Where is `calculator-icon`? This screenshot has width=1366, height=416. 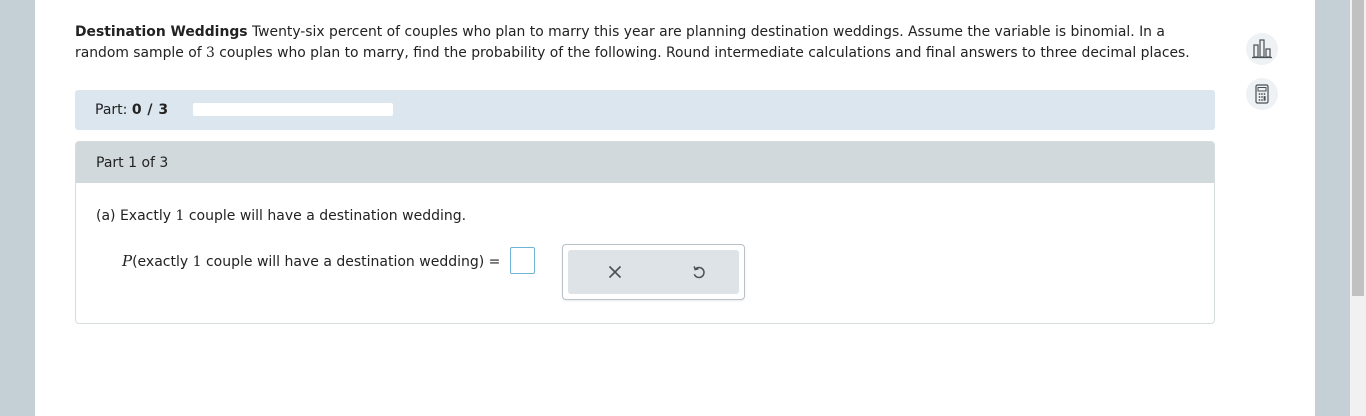 calculator-icon is located at coordinates (1262, 94).